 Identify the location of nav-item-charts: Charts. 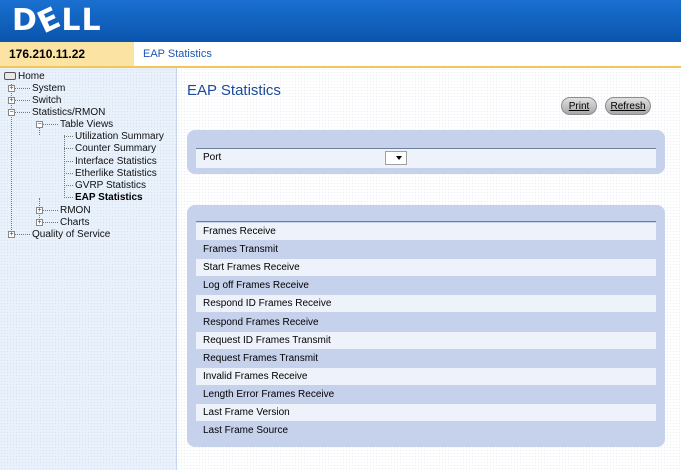
(74, 222).